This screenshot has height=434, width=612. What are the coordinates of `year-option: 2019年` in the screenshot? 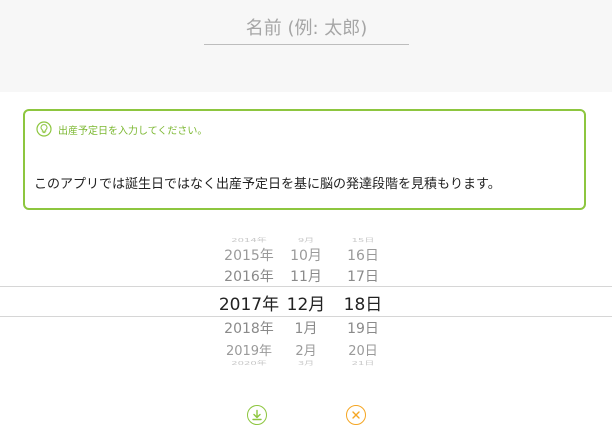 It's located at (249, 349).